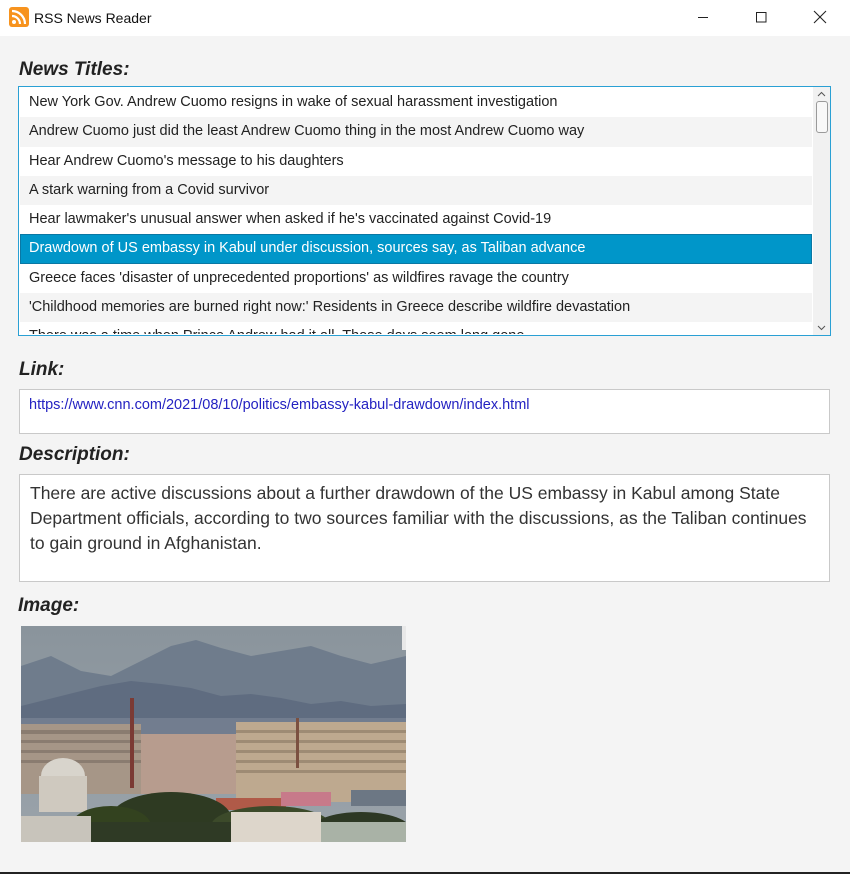 This screenshot has width=850, height=874. Describe the element at coordinates (213, 734) in the screenshot. I see `news-image` at that location.